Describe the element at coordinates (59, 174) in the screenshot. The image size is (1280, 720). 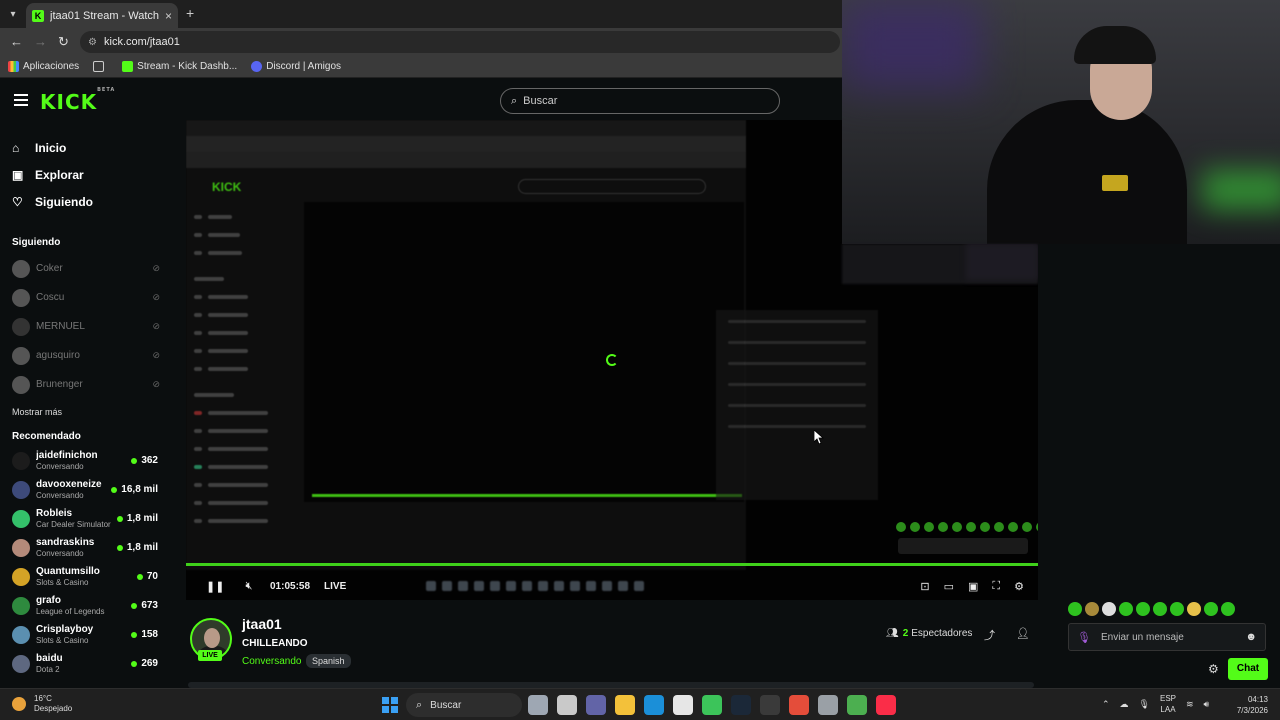
I see `nav-label: Explorar` at that location.